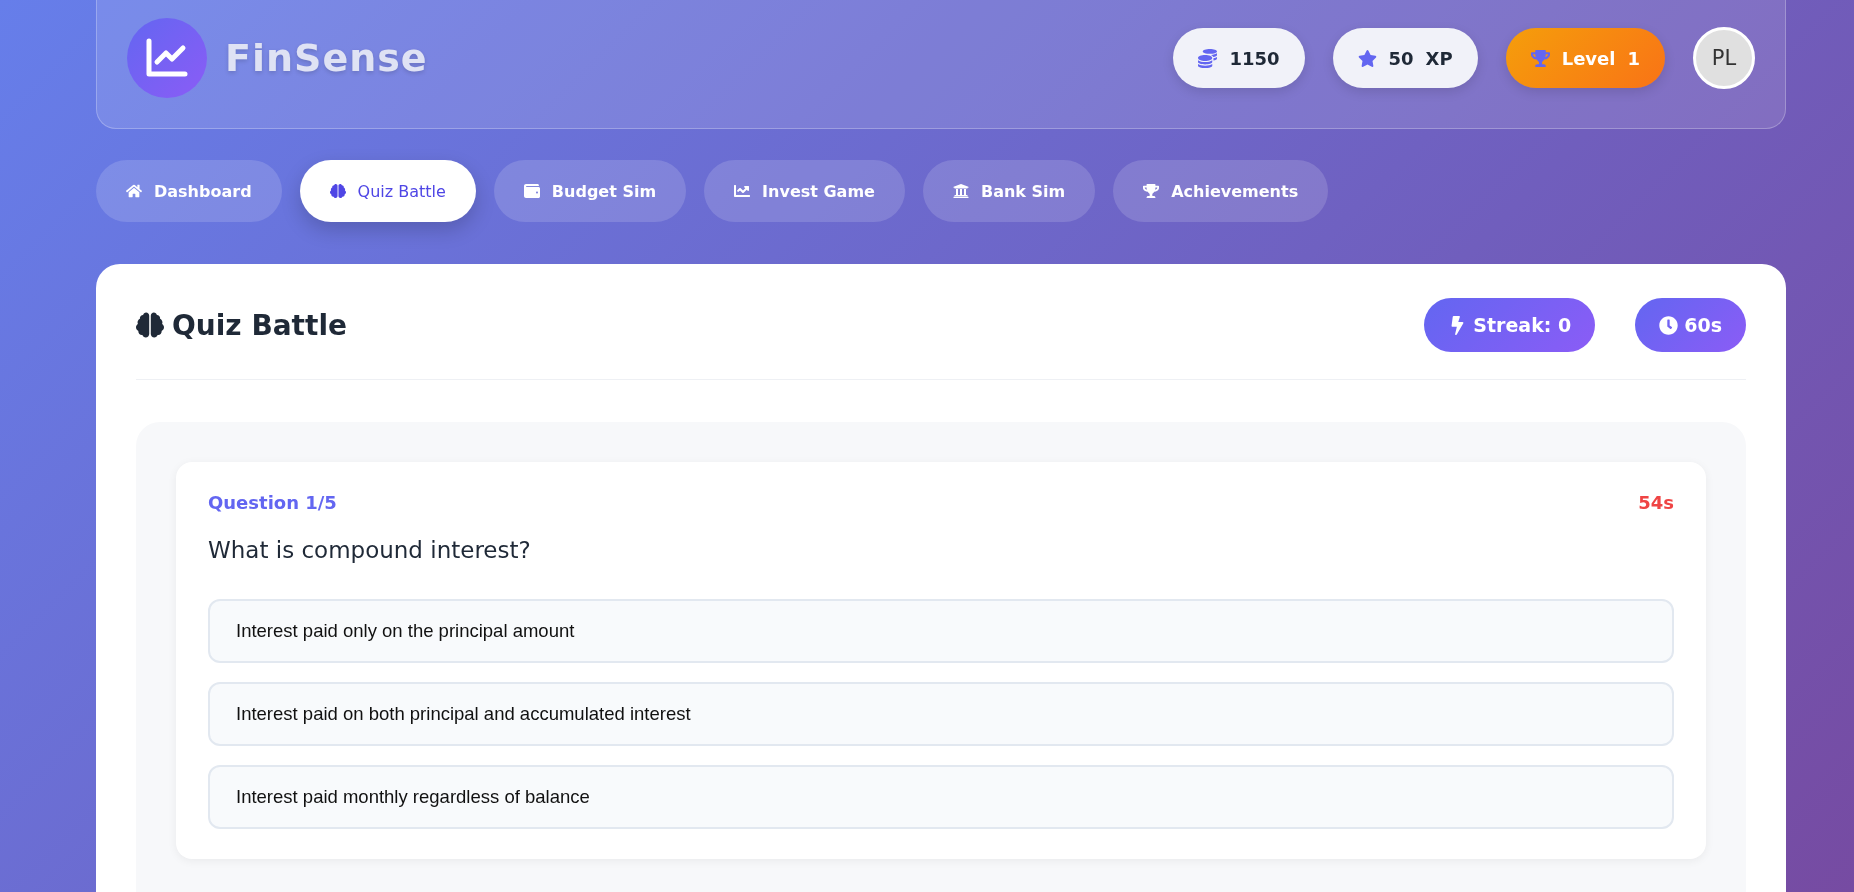  I want to click on bank-icon, so click(960, 191).